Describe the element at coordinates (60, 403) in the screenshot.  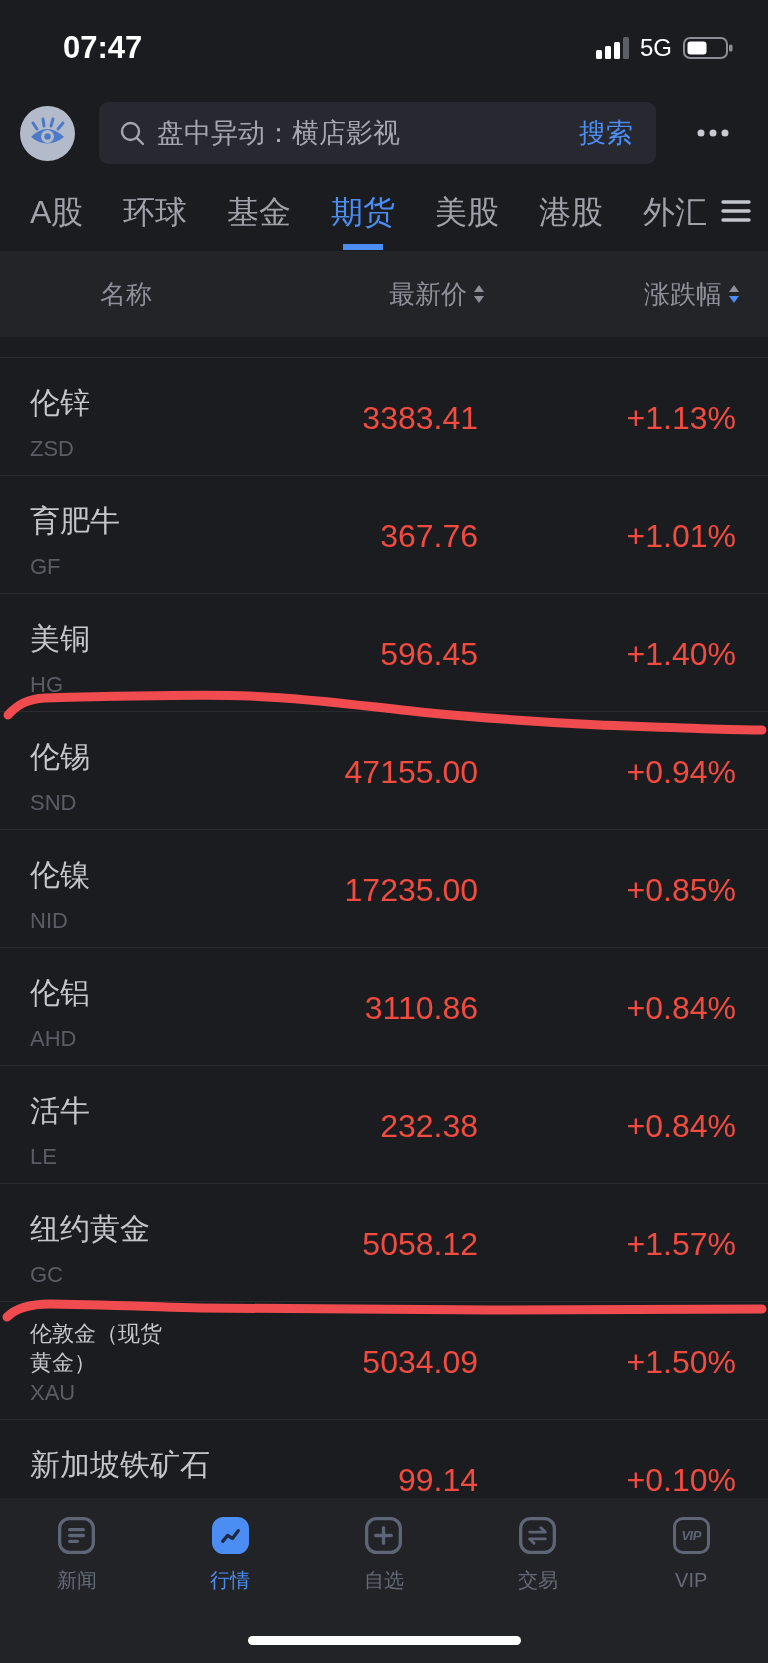
I see `contract-name: 伦锌` at that location.